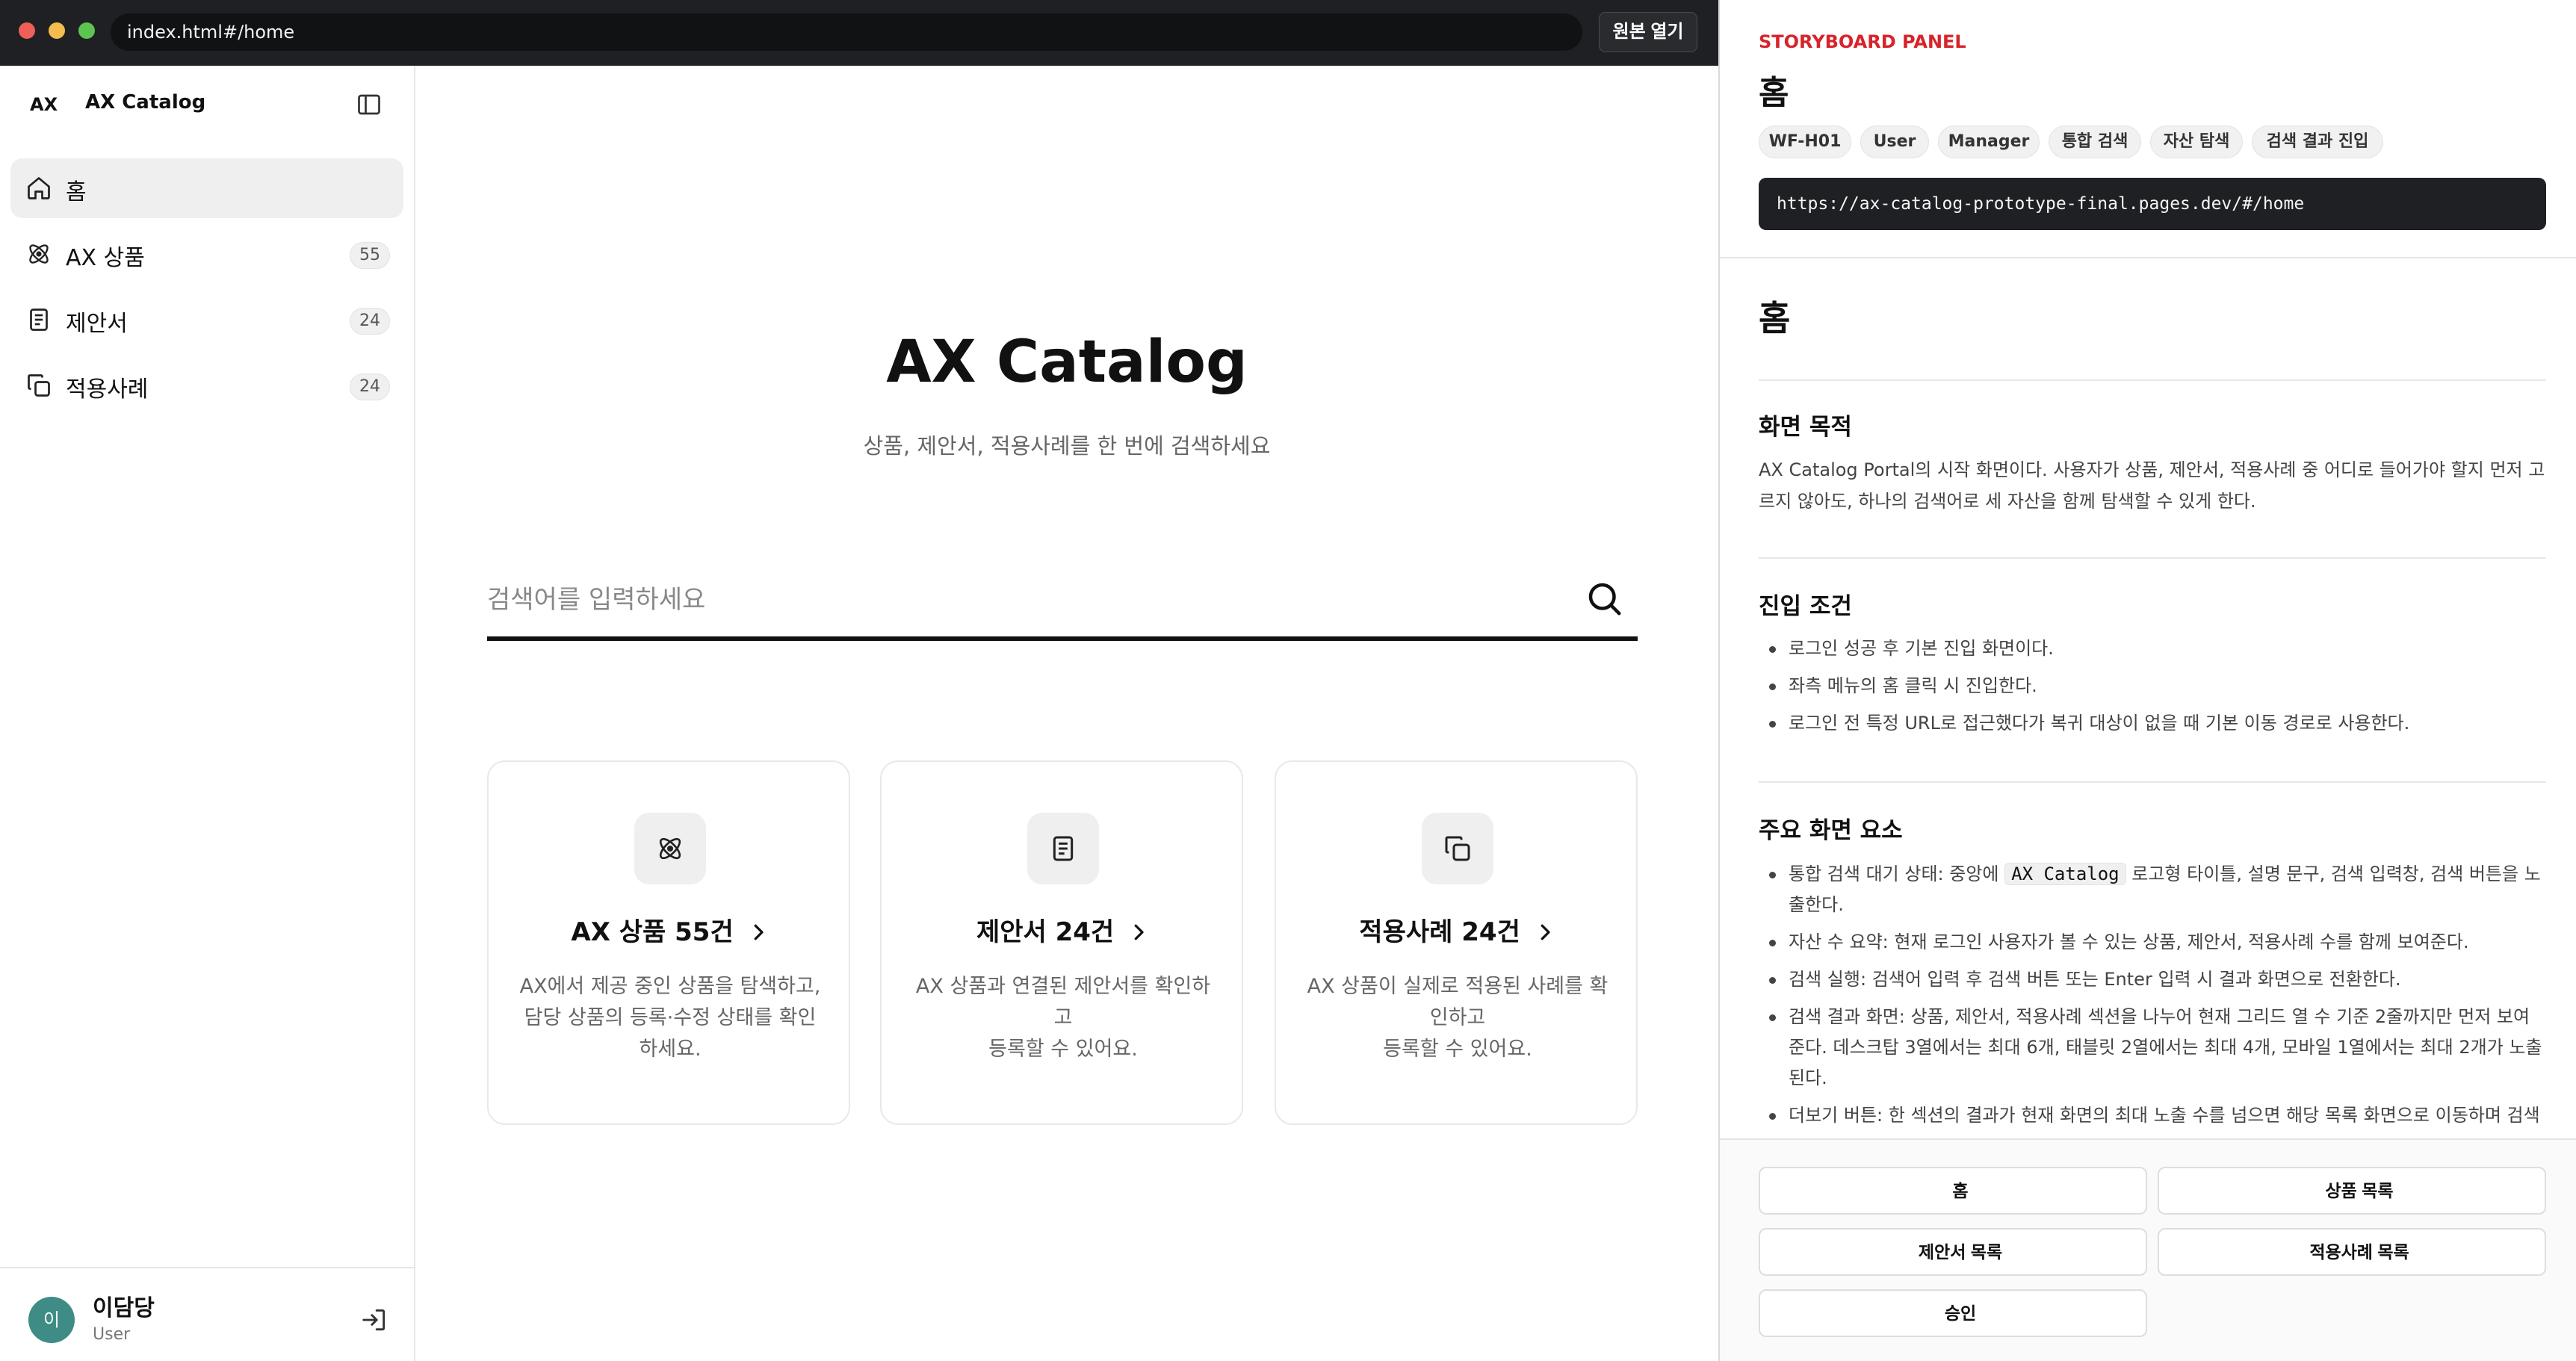  I want to click on screen-shortcuts: 홈 상품 목록 제안서 목록 적용사례 목록 승인, so click(2148, 1249).